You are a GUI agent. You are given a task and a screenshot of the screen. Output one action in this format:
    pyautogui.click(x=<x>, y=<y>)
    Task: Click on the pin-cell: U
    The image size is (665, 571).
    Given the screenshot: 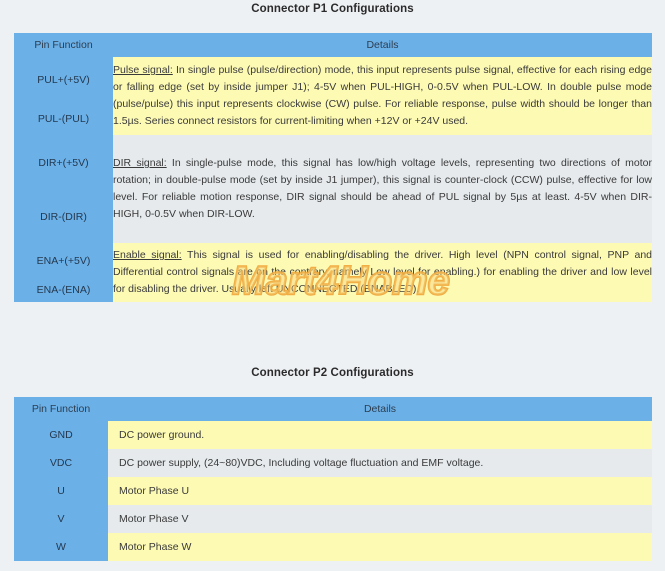 What is the action you would take?
    pyautogui.click(x=61, y=491)
    